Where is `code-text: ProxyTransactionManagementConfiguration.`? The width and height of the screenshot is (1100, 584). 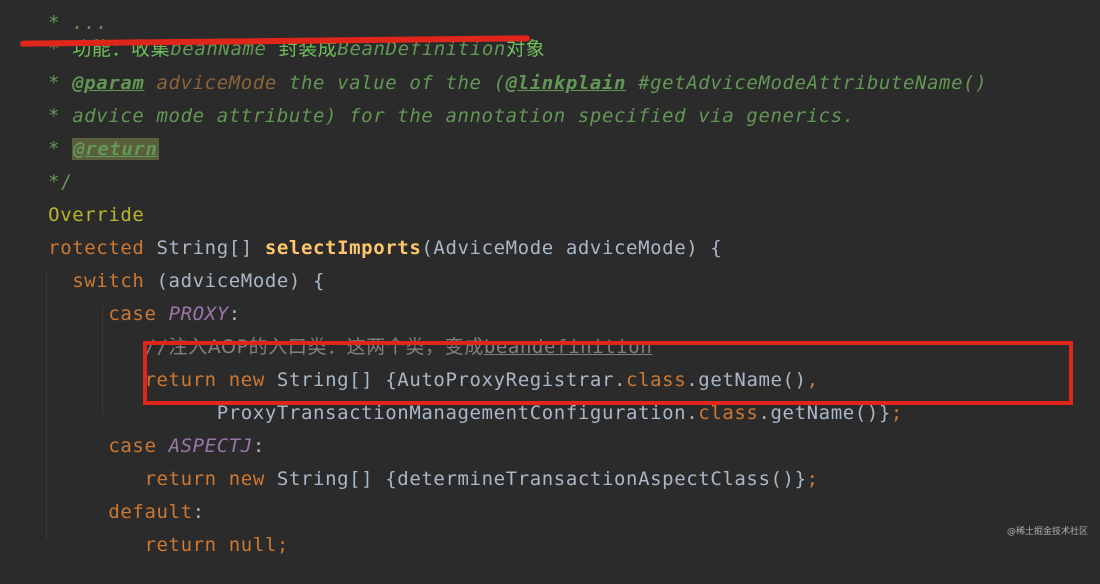
code-text: ProxyTransactionManagementConfiguration. is located at coordinates (457, 413).